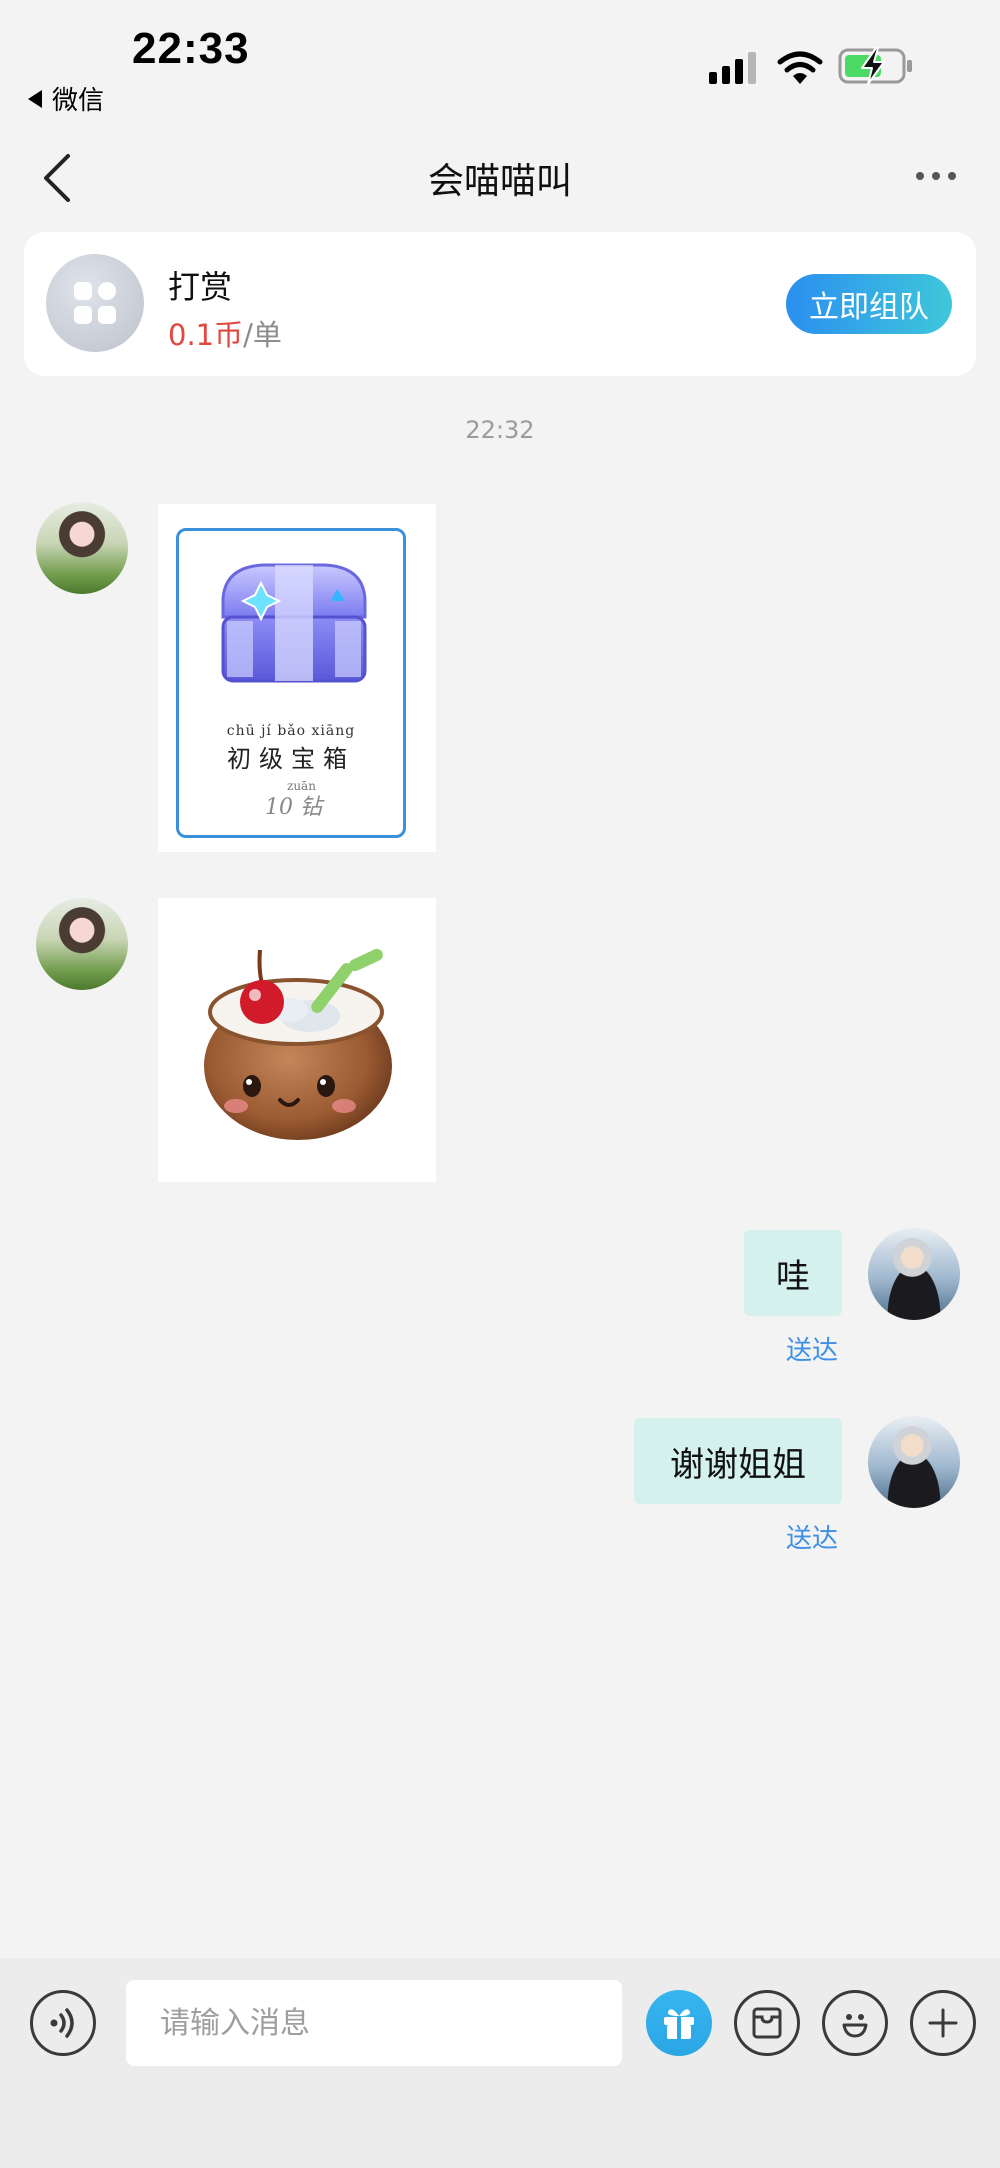  I want to click on voice-icon, so click(62, 2023).